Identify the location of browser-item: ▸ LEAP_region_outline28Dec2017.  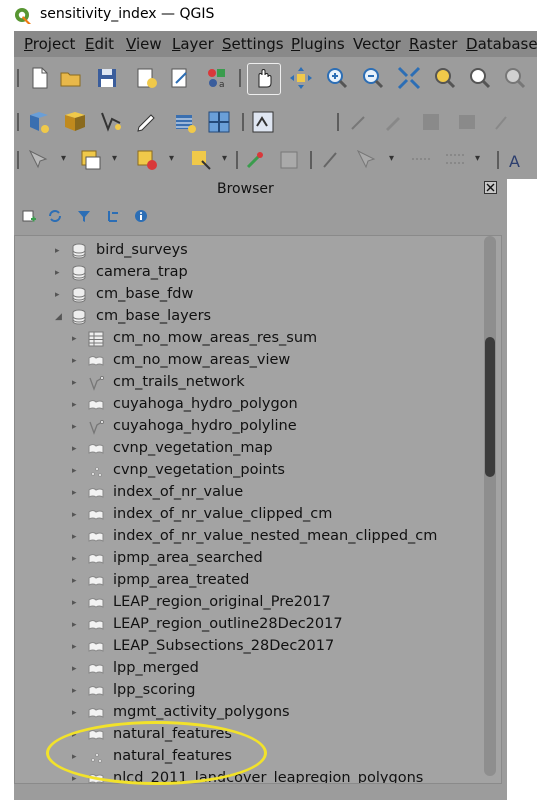
(245, 626).